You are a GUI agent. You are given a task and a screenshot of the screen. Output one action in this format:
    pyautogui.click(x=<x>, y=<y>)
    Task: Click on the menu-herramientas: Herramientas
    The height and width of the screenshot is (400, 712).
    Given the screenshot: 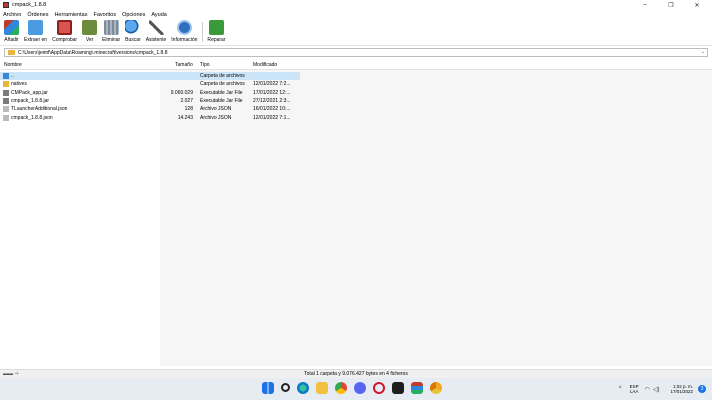 What is the action you would take?
    pyautogui.click(x=70, y=15)
    